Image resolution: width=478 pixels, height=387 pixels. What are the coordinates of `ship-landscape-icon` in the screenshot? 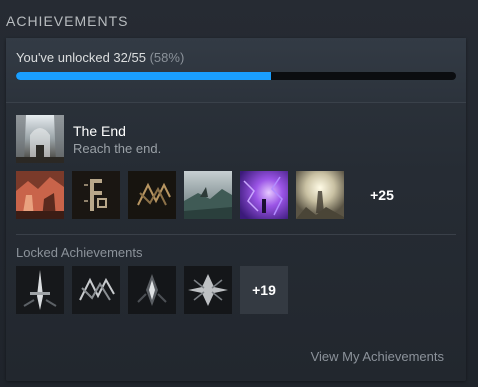 It's located at (208, 195).